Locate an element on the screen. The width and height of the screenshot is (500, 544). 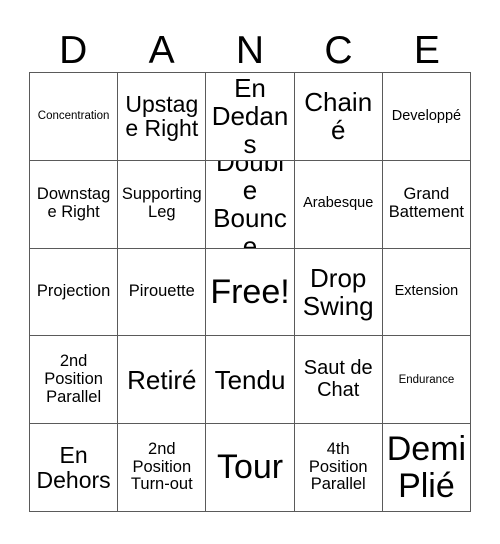
bingo-header: D A N C E is located at coordinates (250, 46).